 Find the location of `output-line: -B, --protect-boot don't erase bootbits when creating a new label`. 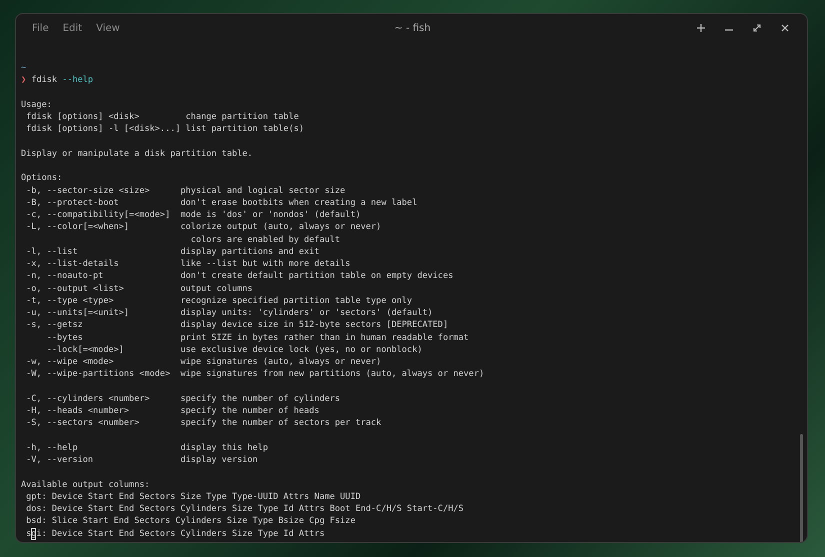

output-line: -B, --protect-boot don't erase bootbits when creating a new label is located at coordinates (221, 202).